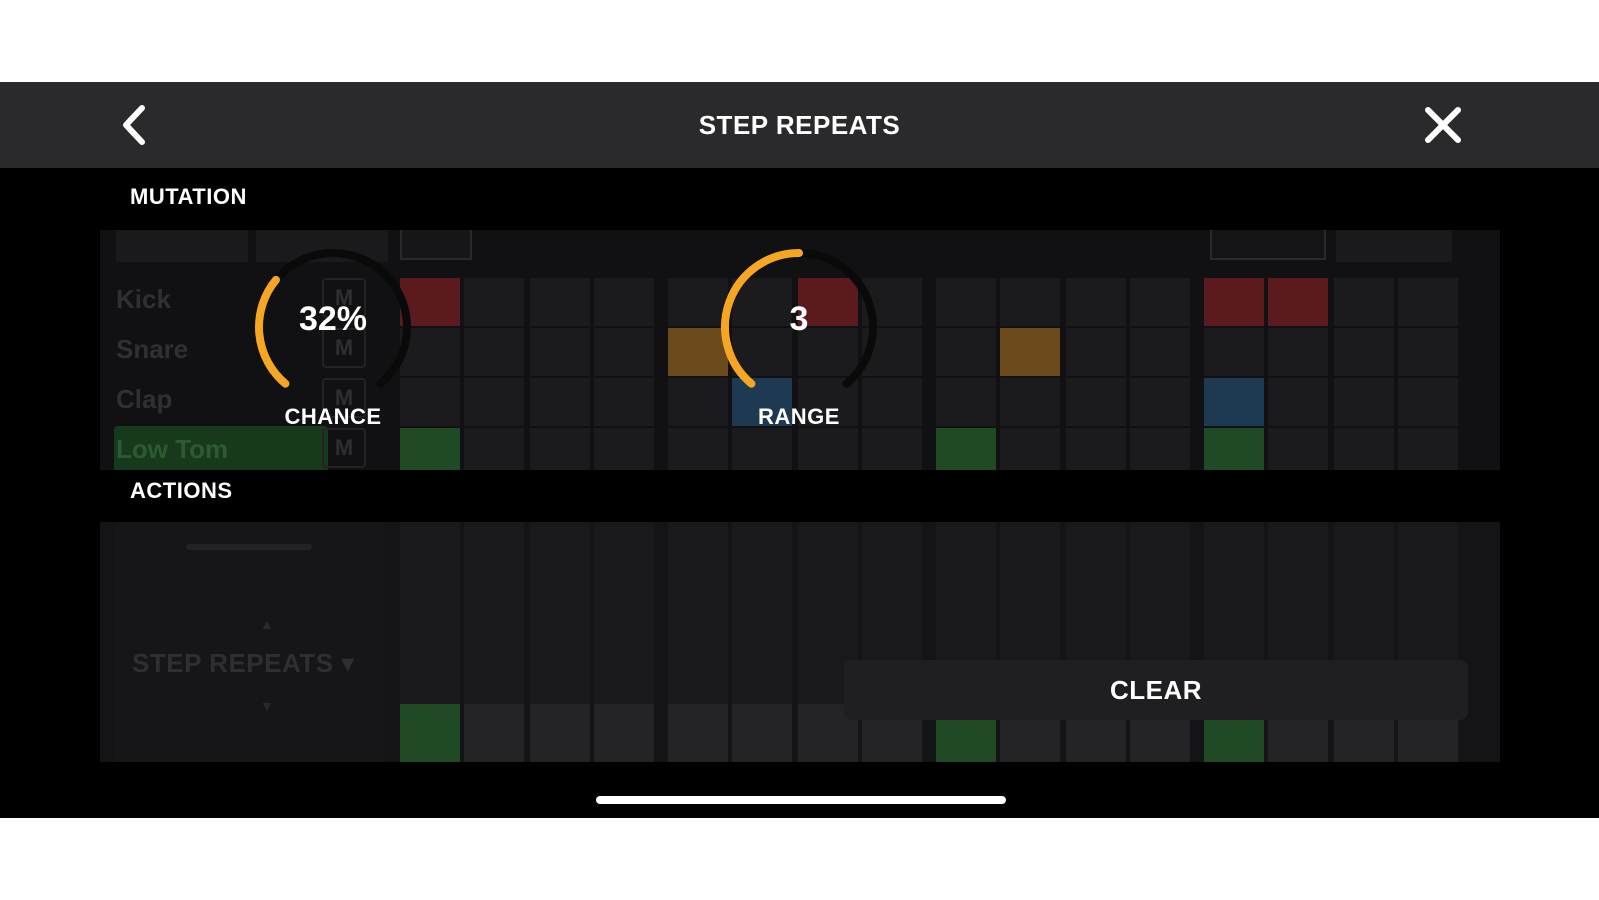 This screenshot has height=900, width=1599. Describe the element at coordinates (243, 663) in the screenshot. I see `lane-selector-label: STEP REPEATS ▾` at that location.